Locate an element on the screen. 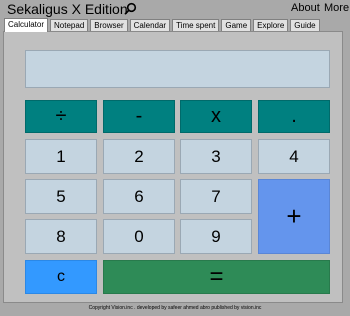 This screenshot has width=350, height=316. digit-5-button: 5 is located at coordinates (61, 196).